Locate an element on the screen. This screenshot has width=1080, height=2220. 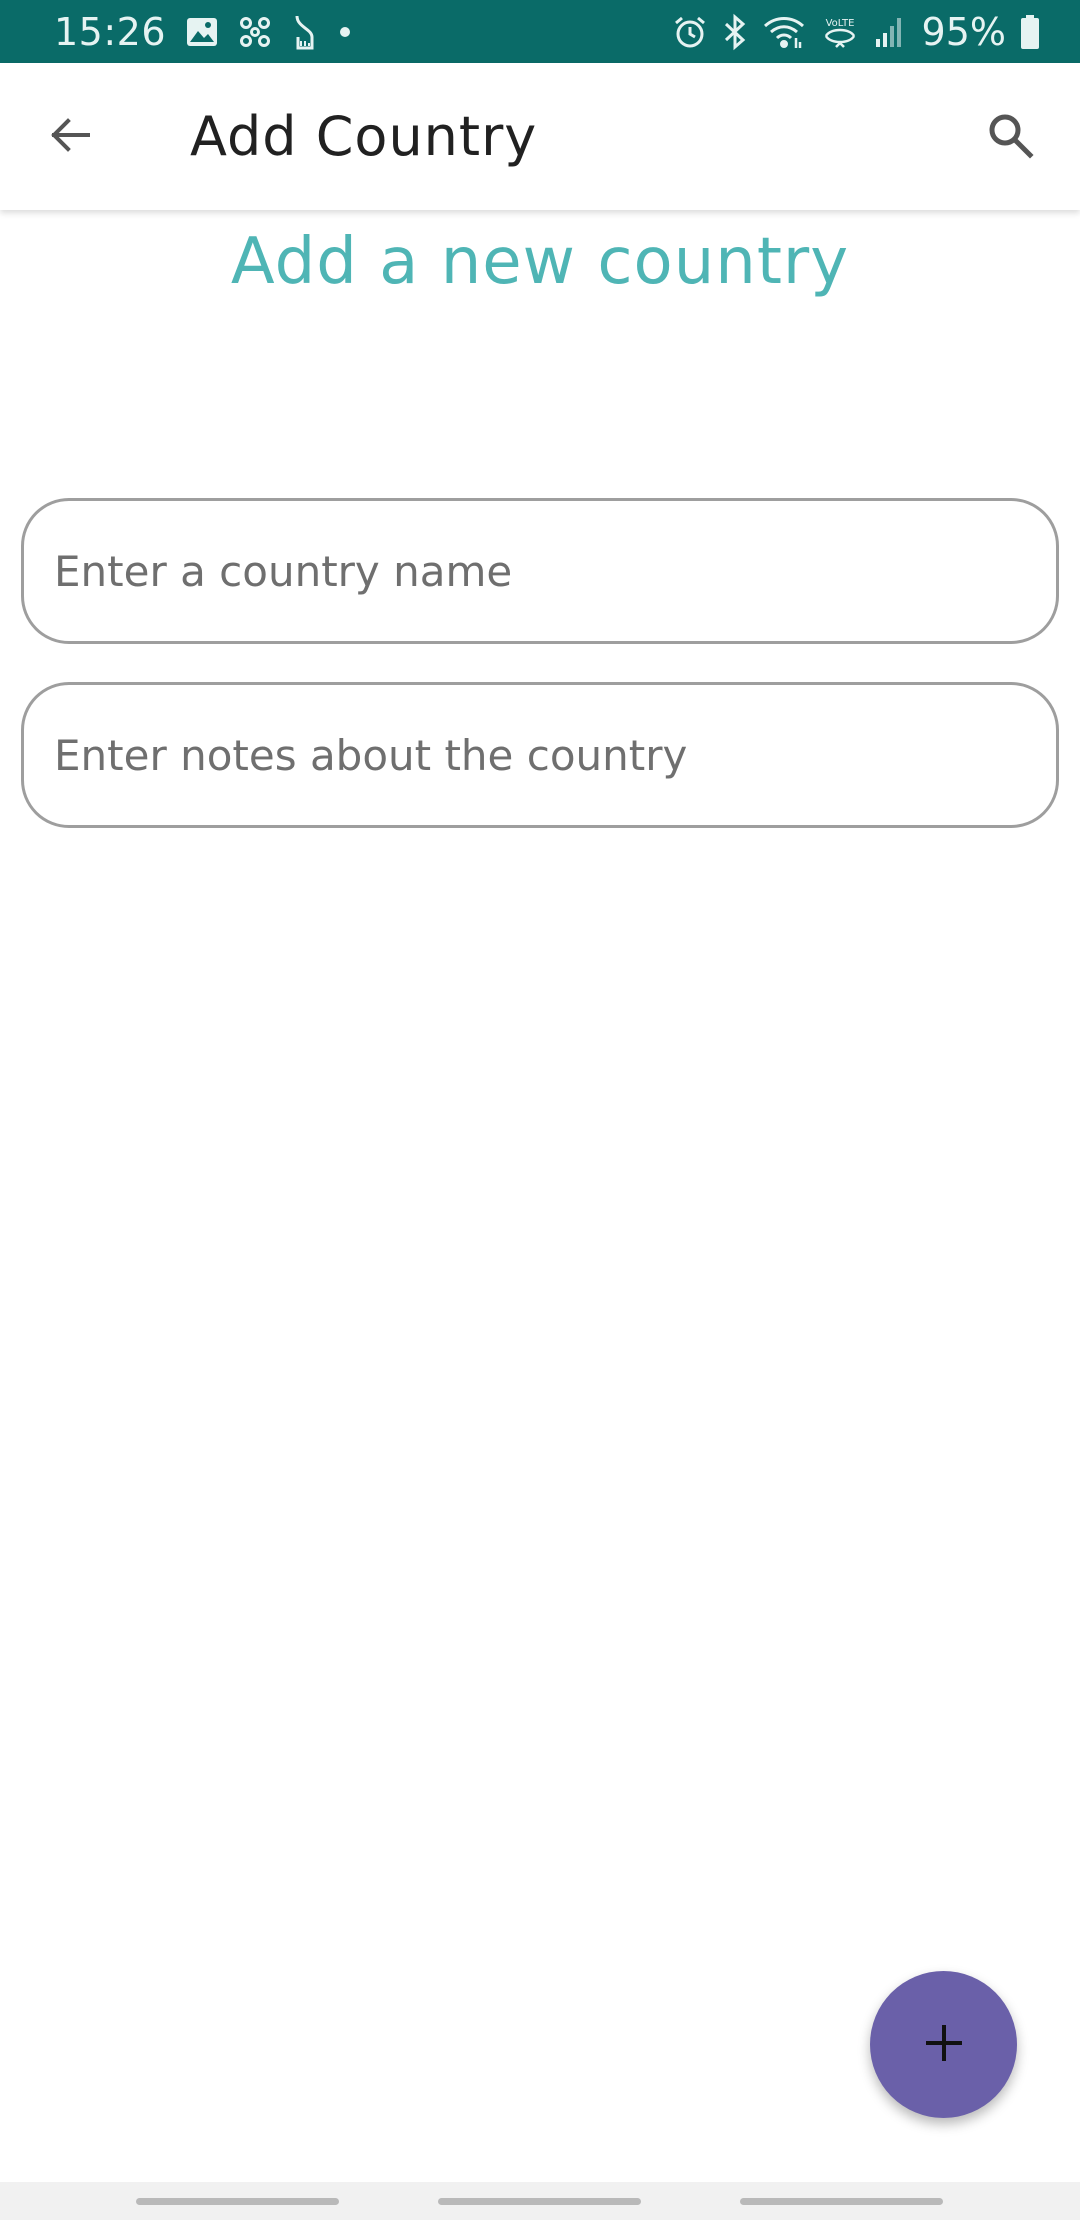
search-button is located at coordinates (1010, 137).